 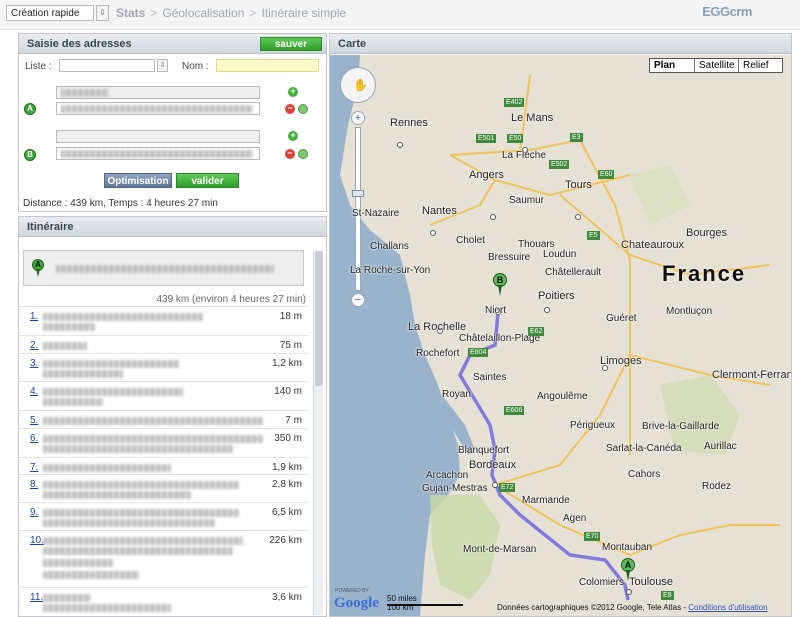 What do you see at coordinates (203, 13) in the screenshot?
I see `breadcrumb-geolocalisation: Géolocalisation` at bounding box center [203, 13].